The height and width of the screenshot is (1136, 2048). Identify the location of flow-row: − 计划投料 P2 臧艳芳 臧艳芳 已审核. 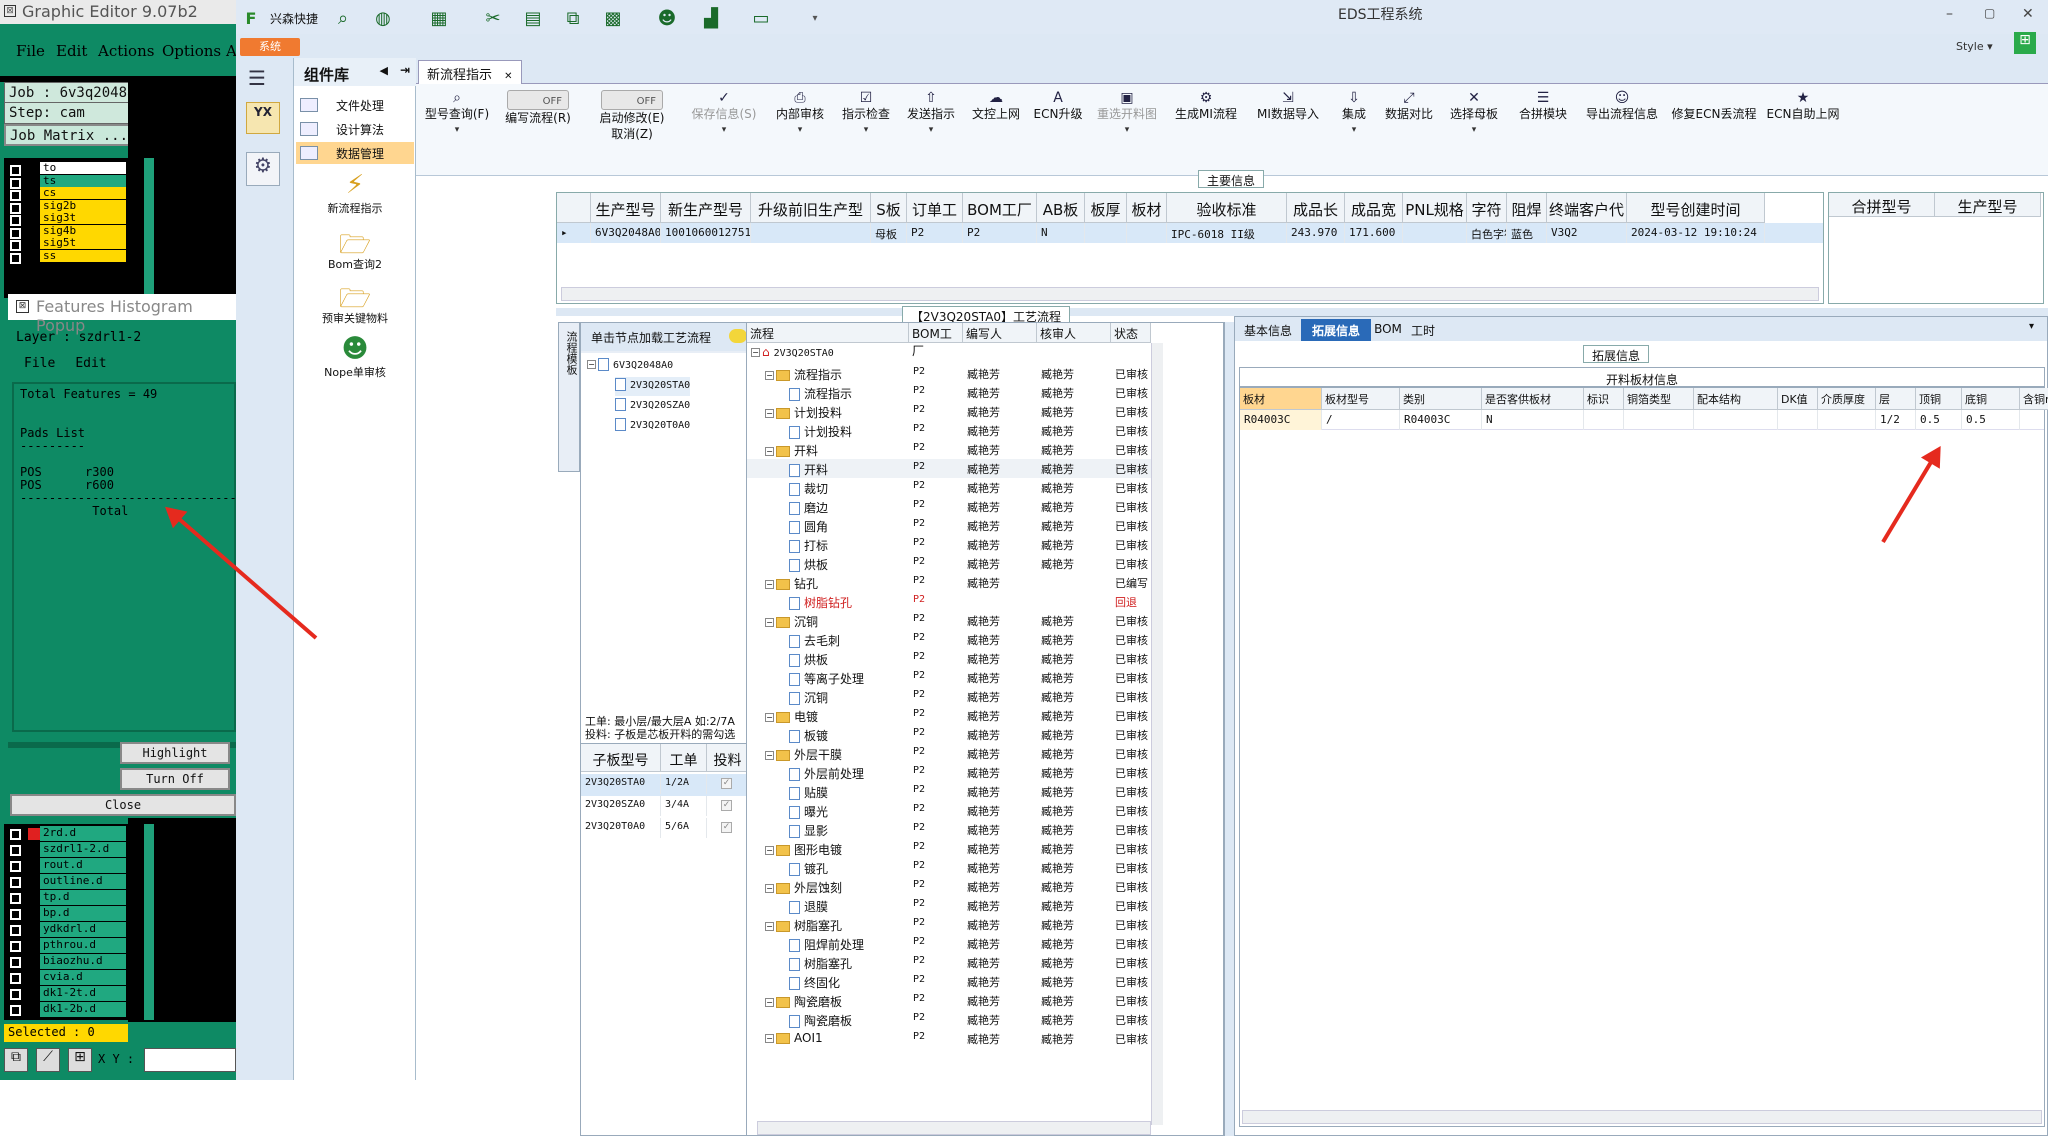
(949, 411).